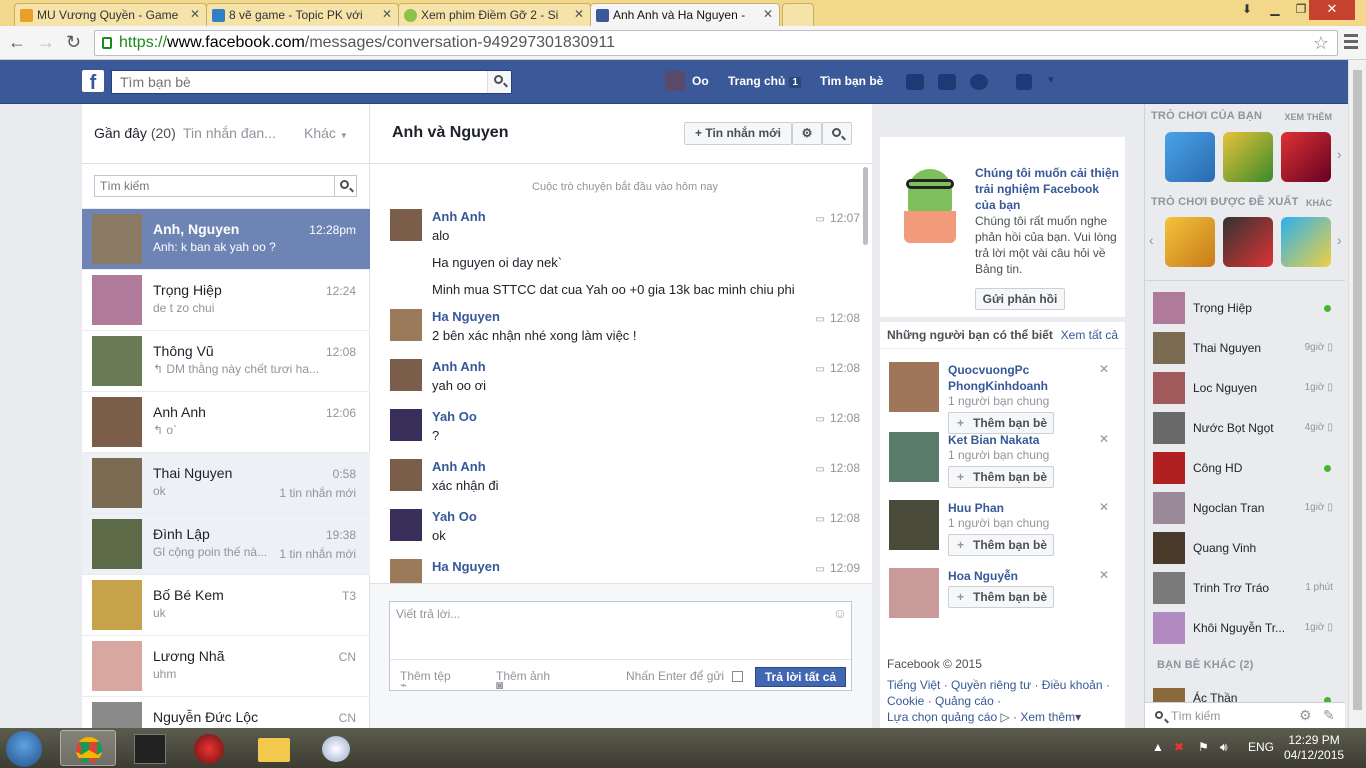  Describe the element at coordinates (905, 701) in the screenshot. I see `footer-link: Cookie` at that location.